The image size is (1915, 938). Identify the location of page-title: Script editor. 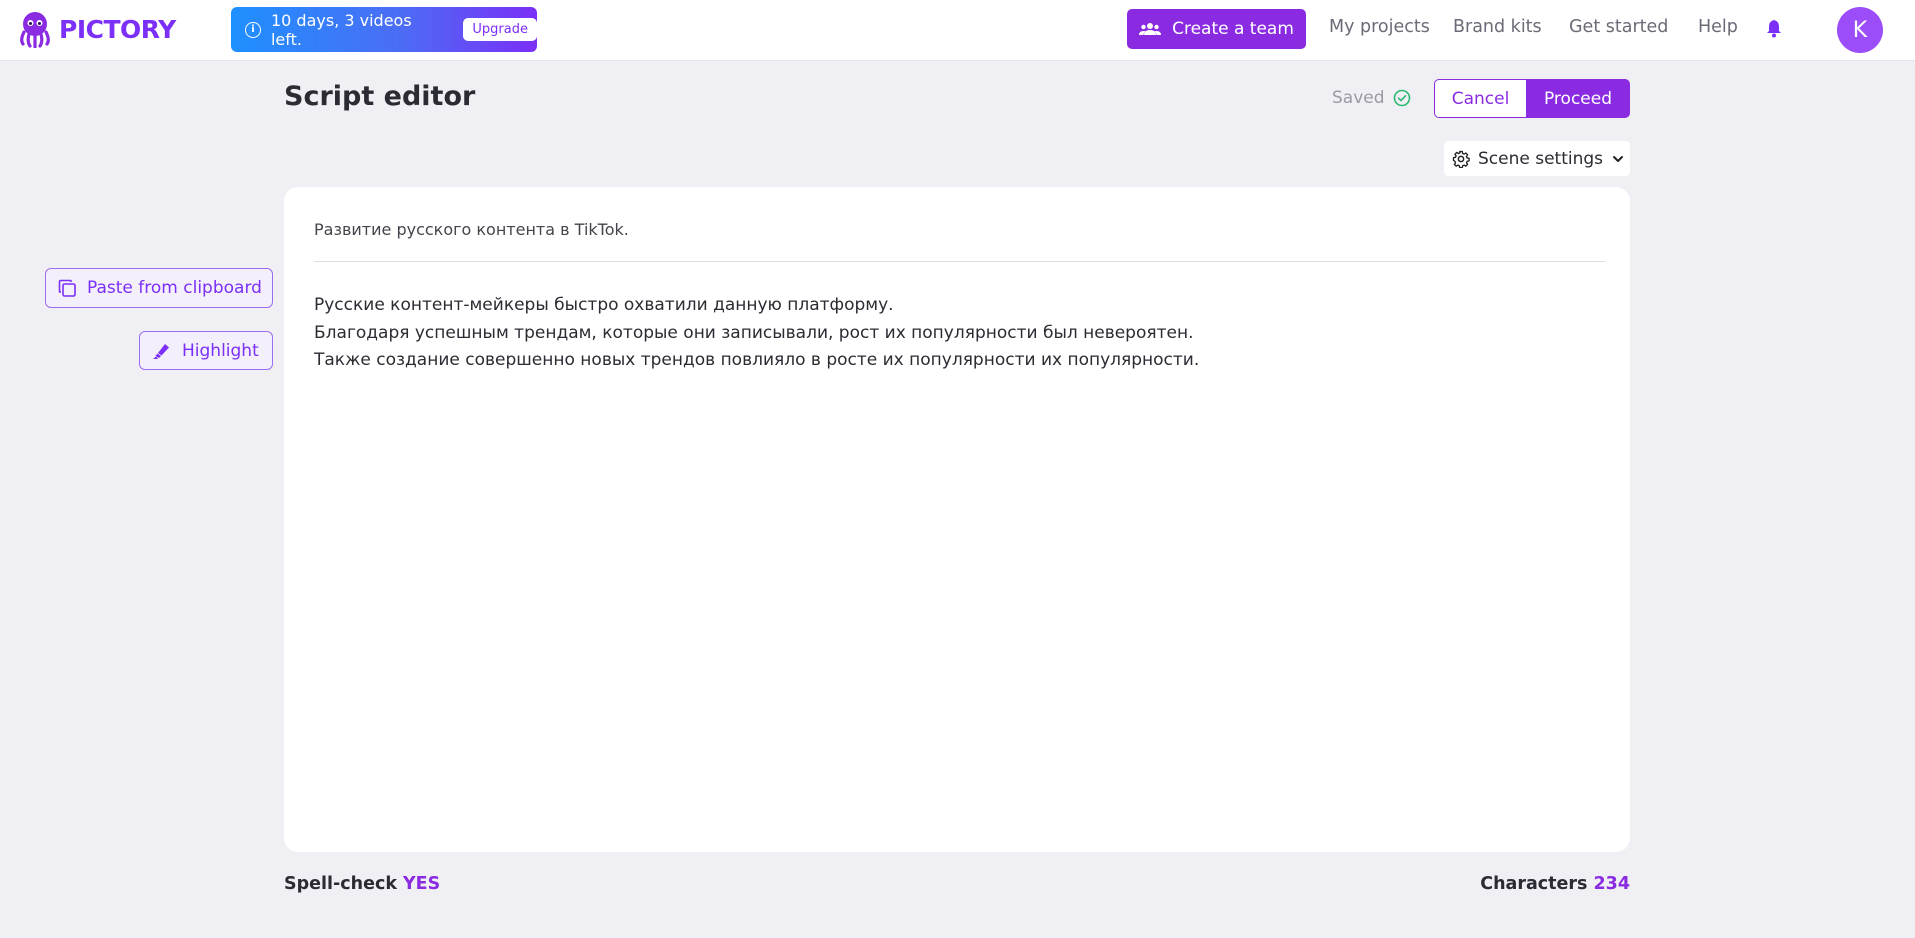
(380, 96).